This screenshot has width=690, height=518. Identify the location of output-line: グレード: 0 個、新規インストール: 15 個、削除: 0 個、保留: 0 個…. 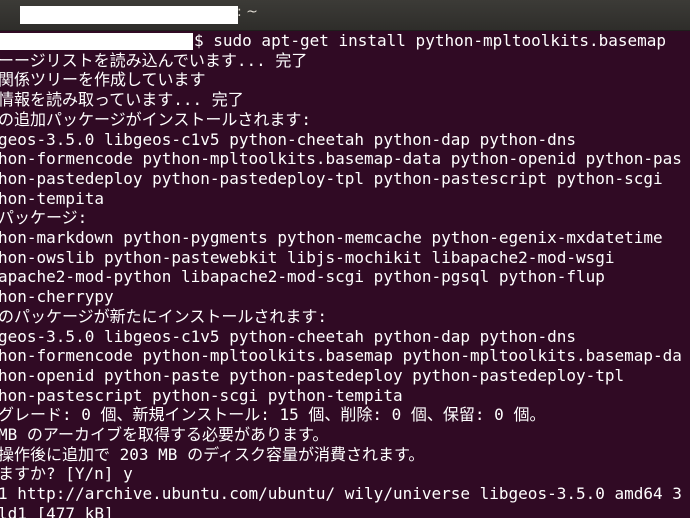
(273, 415).